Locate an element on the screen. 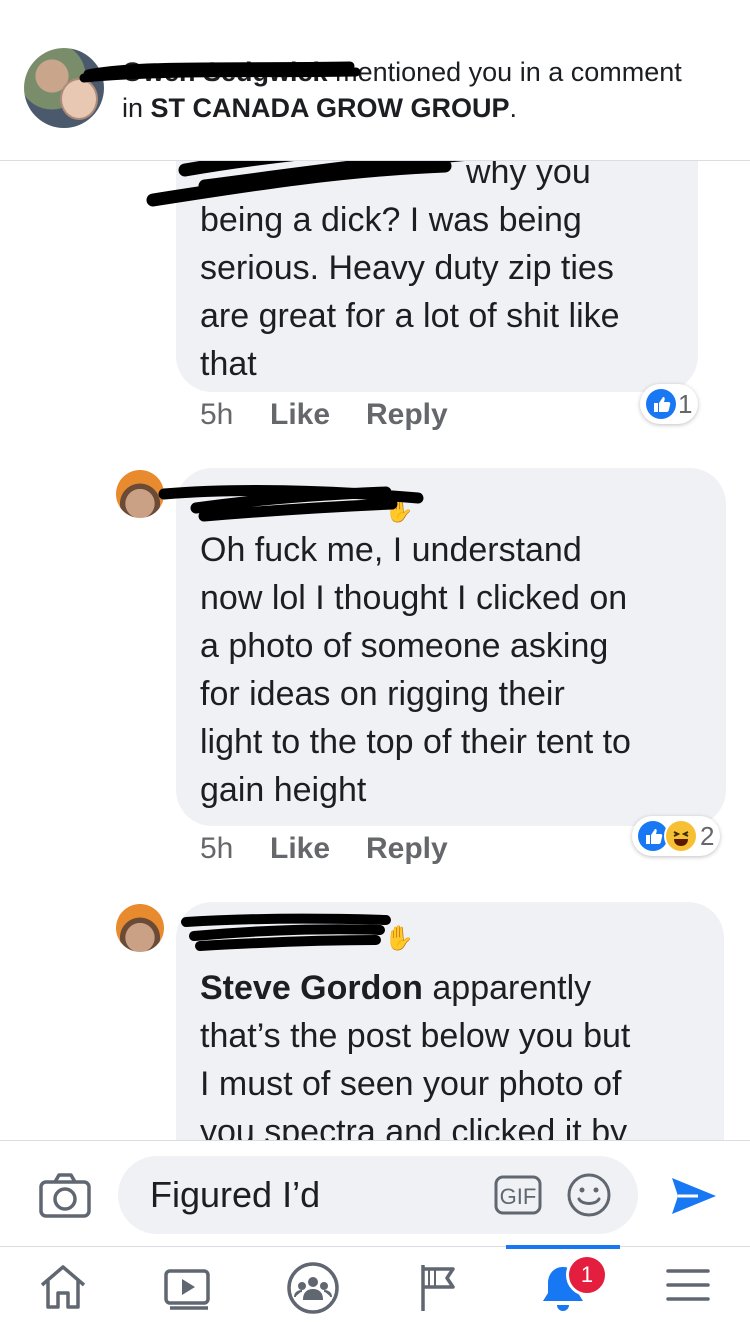 This screenshot has height=1335, width=750. comment-input-value: Figured I’d is located at coordinates (235, 1194).